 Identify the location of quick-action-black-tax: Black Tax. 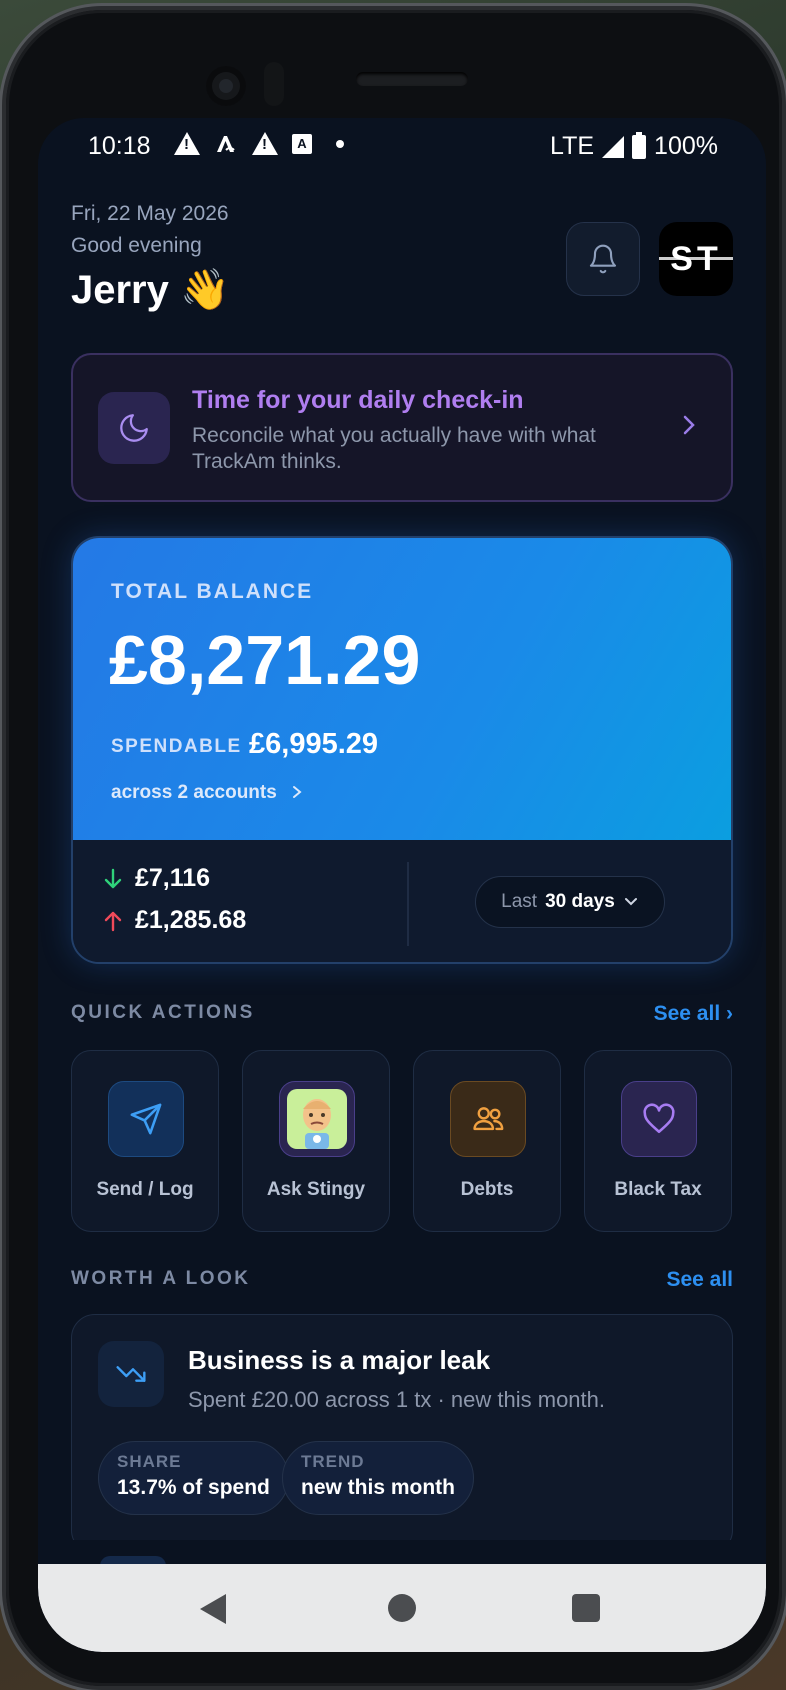
(658, 1141).